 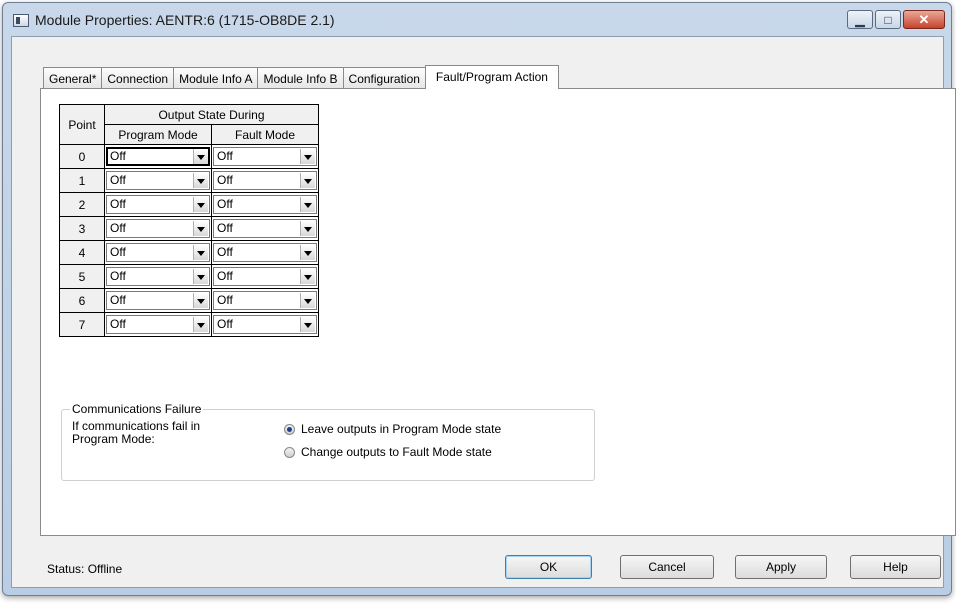 What do you see at coordinates (82, 252) in the screenshot?
I see `point-number: 4` at bounding box center [82, 252].